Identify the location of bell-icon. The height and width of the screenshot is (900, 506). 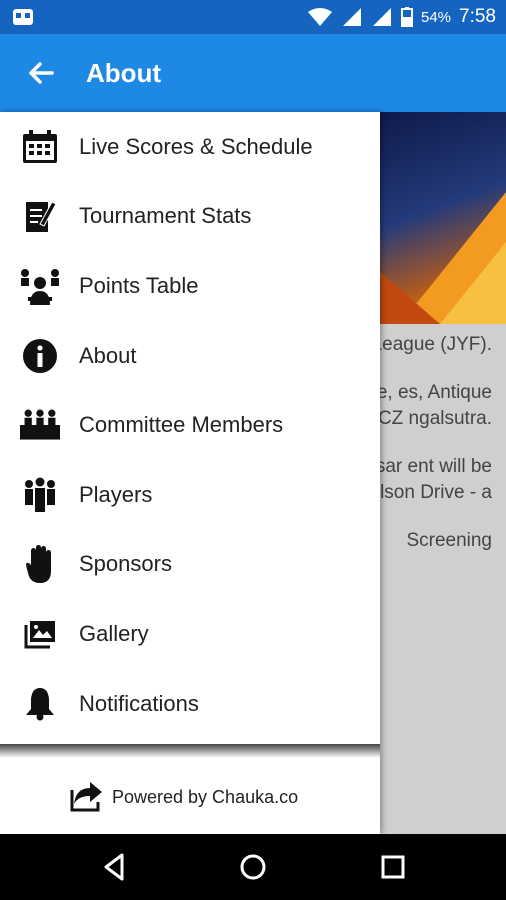
(40, 704).